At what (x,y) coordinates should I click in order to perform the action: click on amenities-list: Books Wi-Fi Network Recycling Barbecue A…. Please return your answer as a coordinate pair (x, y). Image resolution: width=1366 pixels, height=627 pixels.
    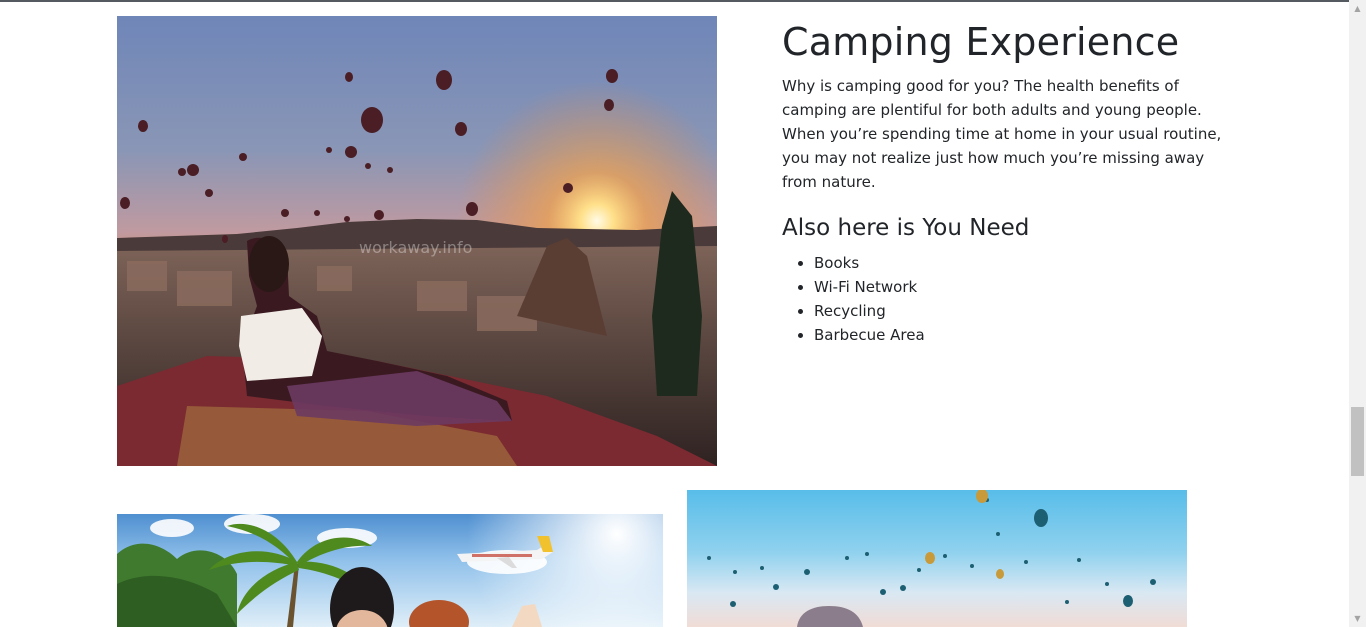
    Looking at the image, I should click on (1007, 299).